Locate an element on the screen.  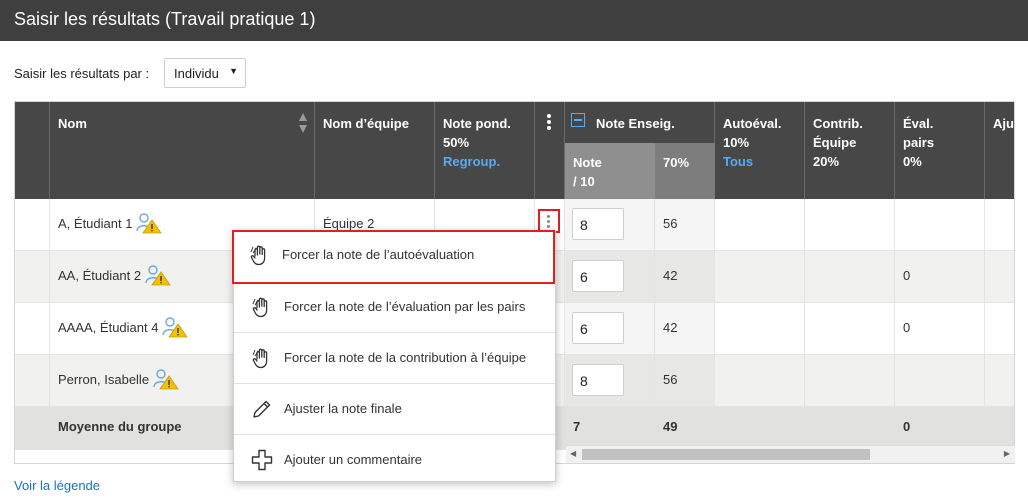
scroll-right-icon: ▶ is located at coordinates (1007, 453).